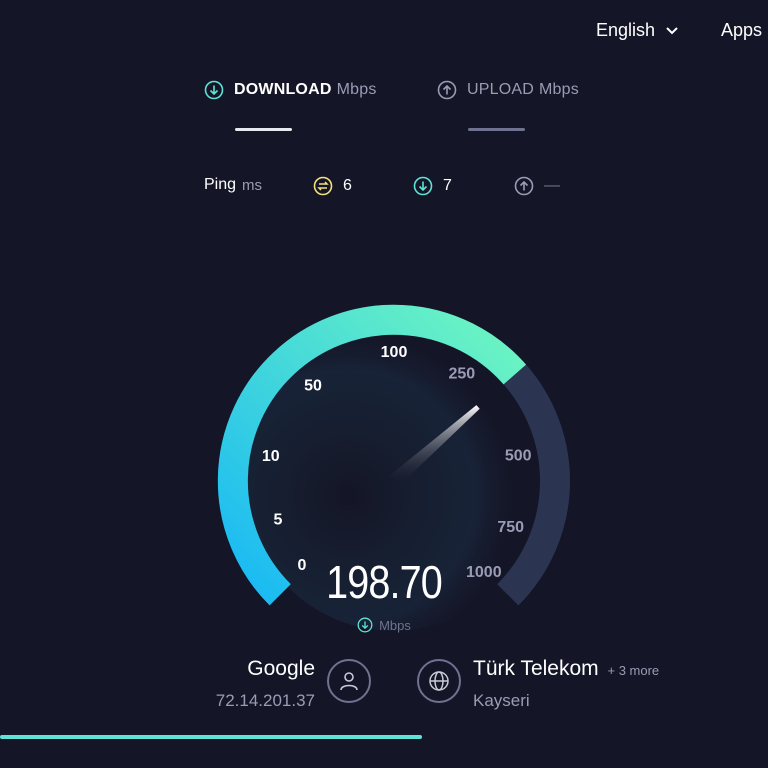 The width and height of the screenshot is (768, 768). What do you see at coordinates (501, 700) in the screenshot?
I see `server-location: Kayseri` at bounding box center [501, 700].